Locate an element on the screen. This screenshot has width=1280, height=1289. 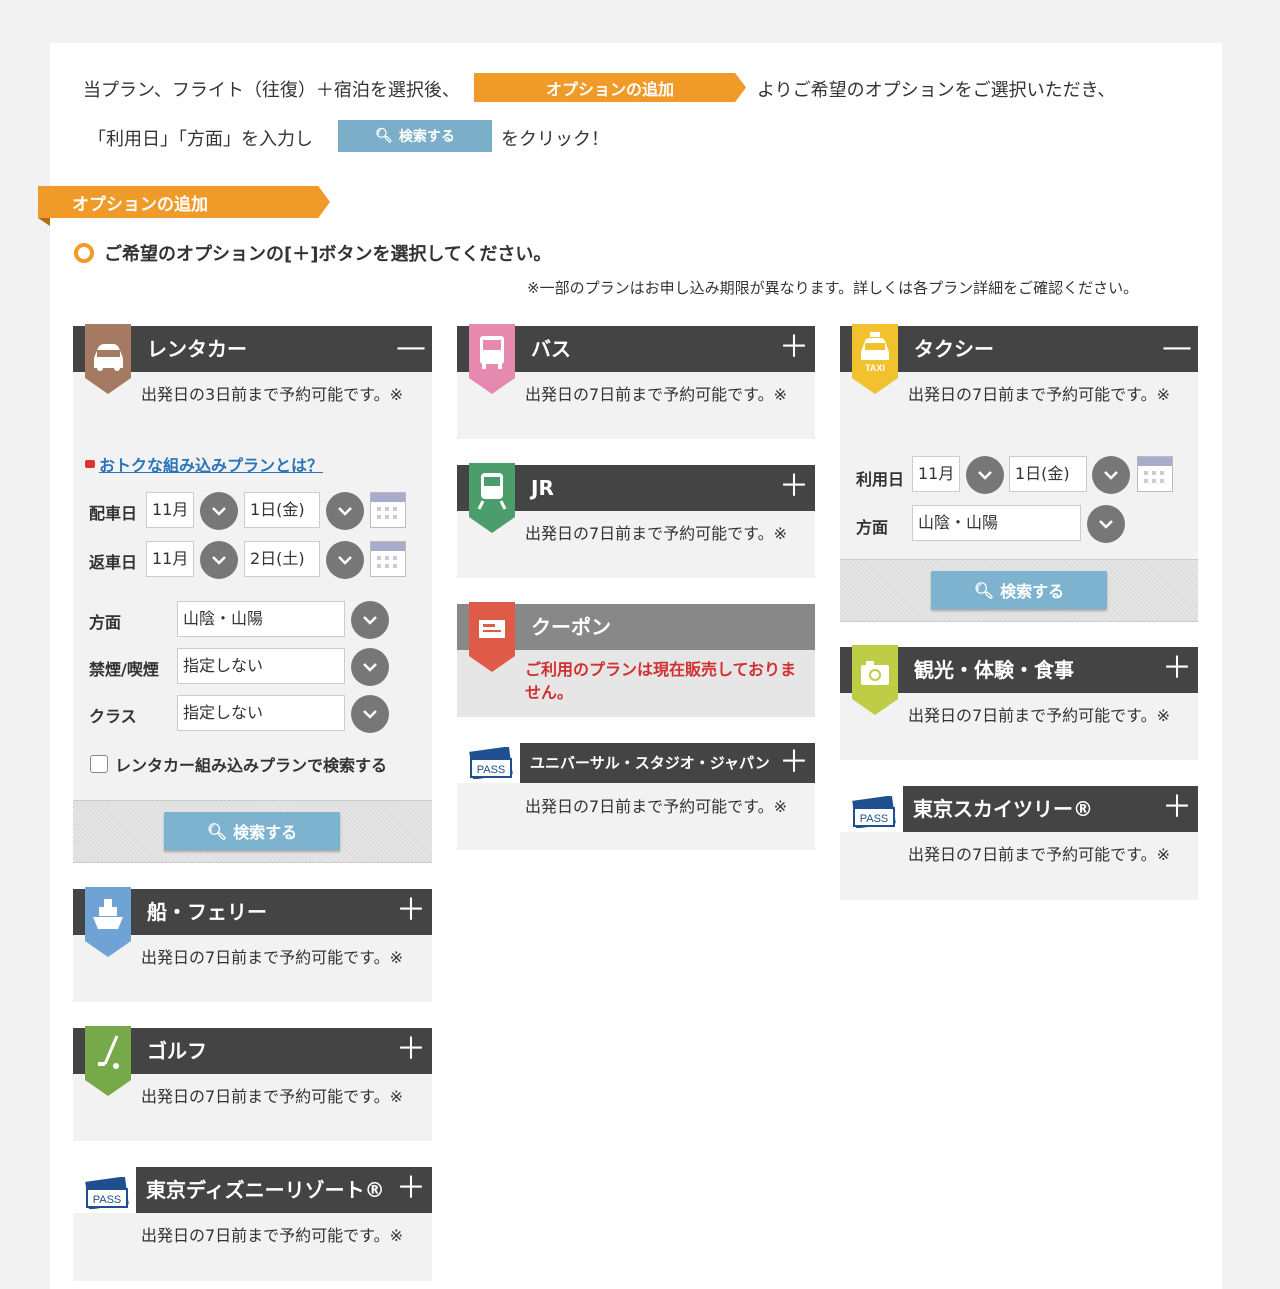
golf-desc: 出発日の7日前まで予約可能です。※ is located at coordinates (272, 1096).